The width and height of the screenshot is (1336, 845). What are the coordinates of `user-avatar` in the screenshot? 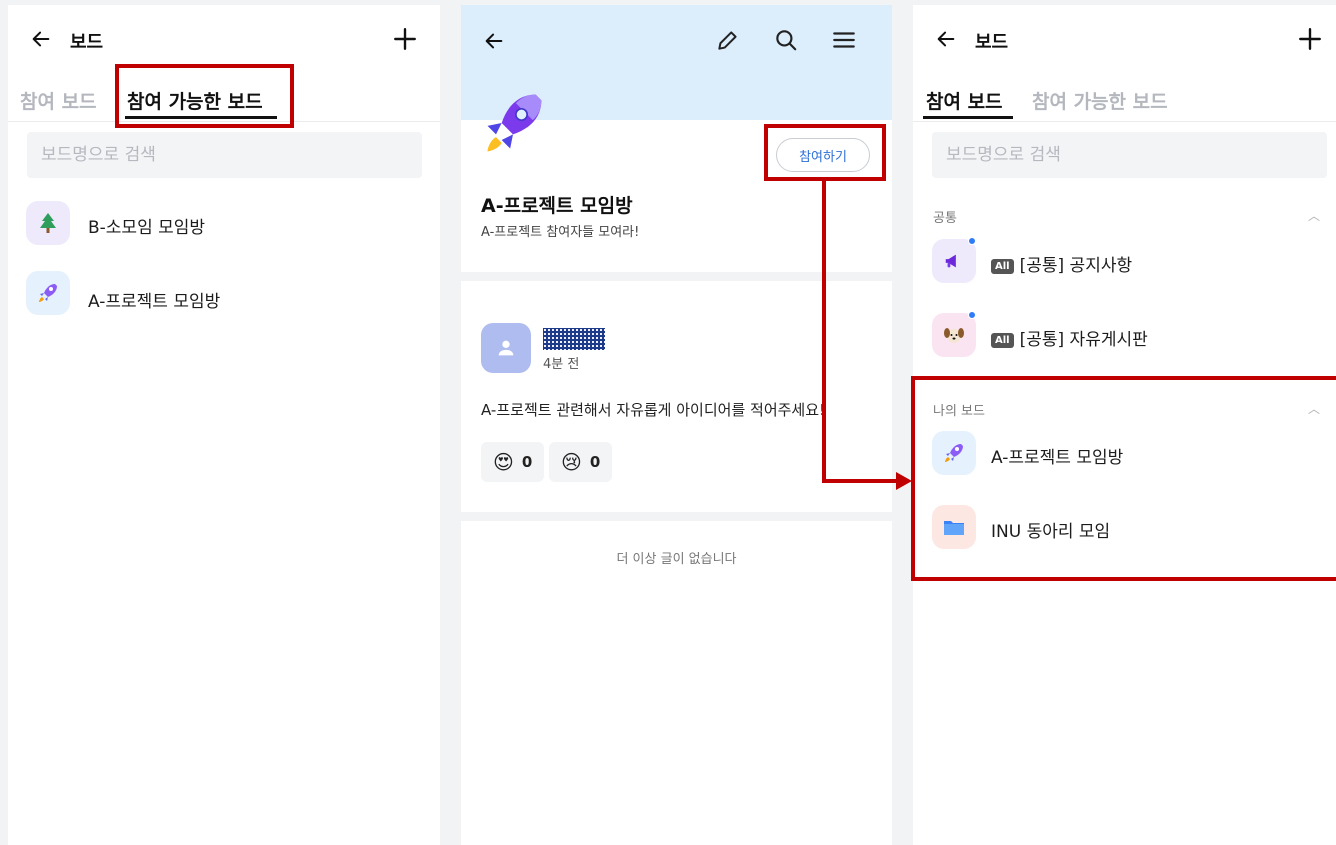 It's located at (506, 348).